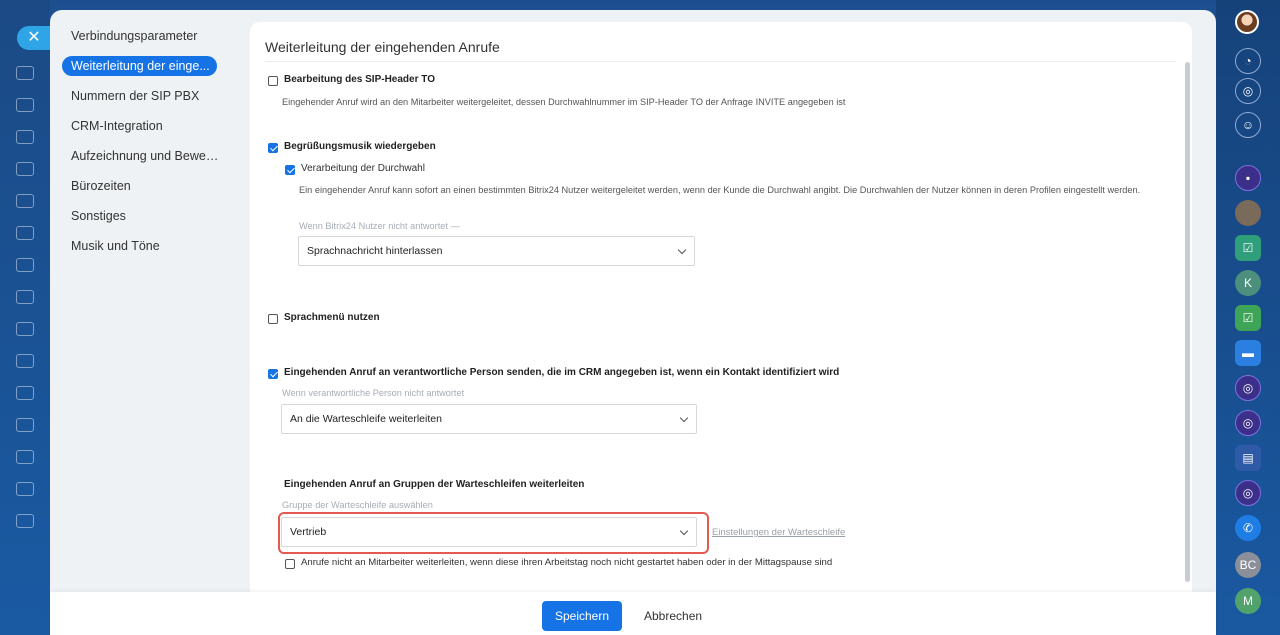  Describe the element at coordinates (273, 81) in the screenshot. I see `sip-header-checkbox` at that location.